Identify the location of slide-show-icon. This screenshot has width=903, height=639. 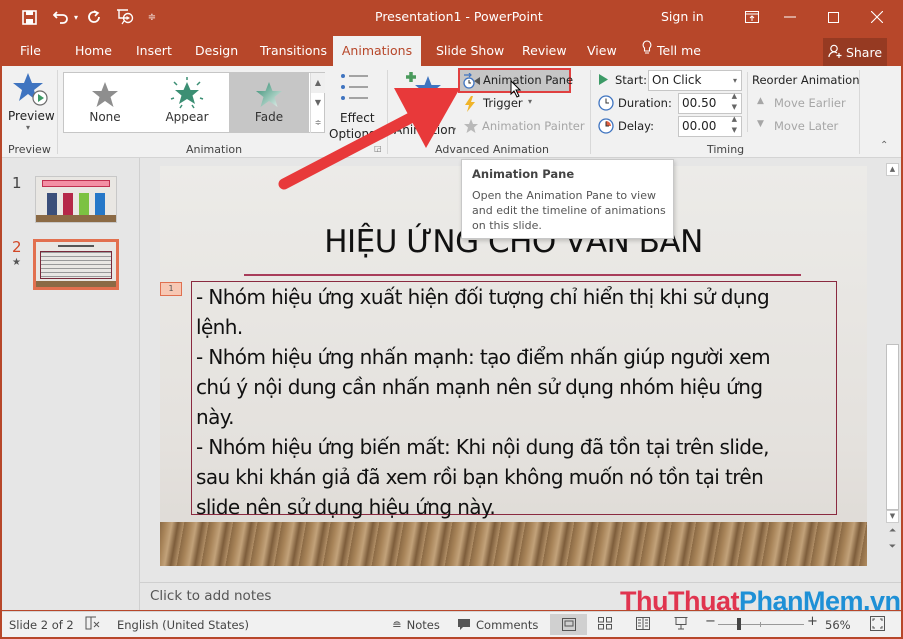
(681, 625).